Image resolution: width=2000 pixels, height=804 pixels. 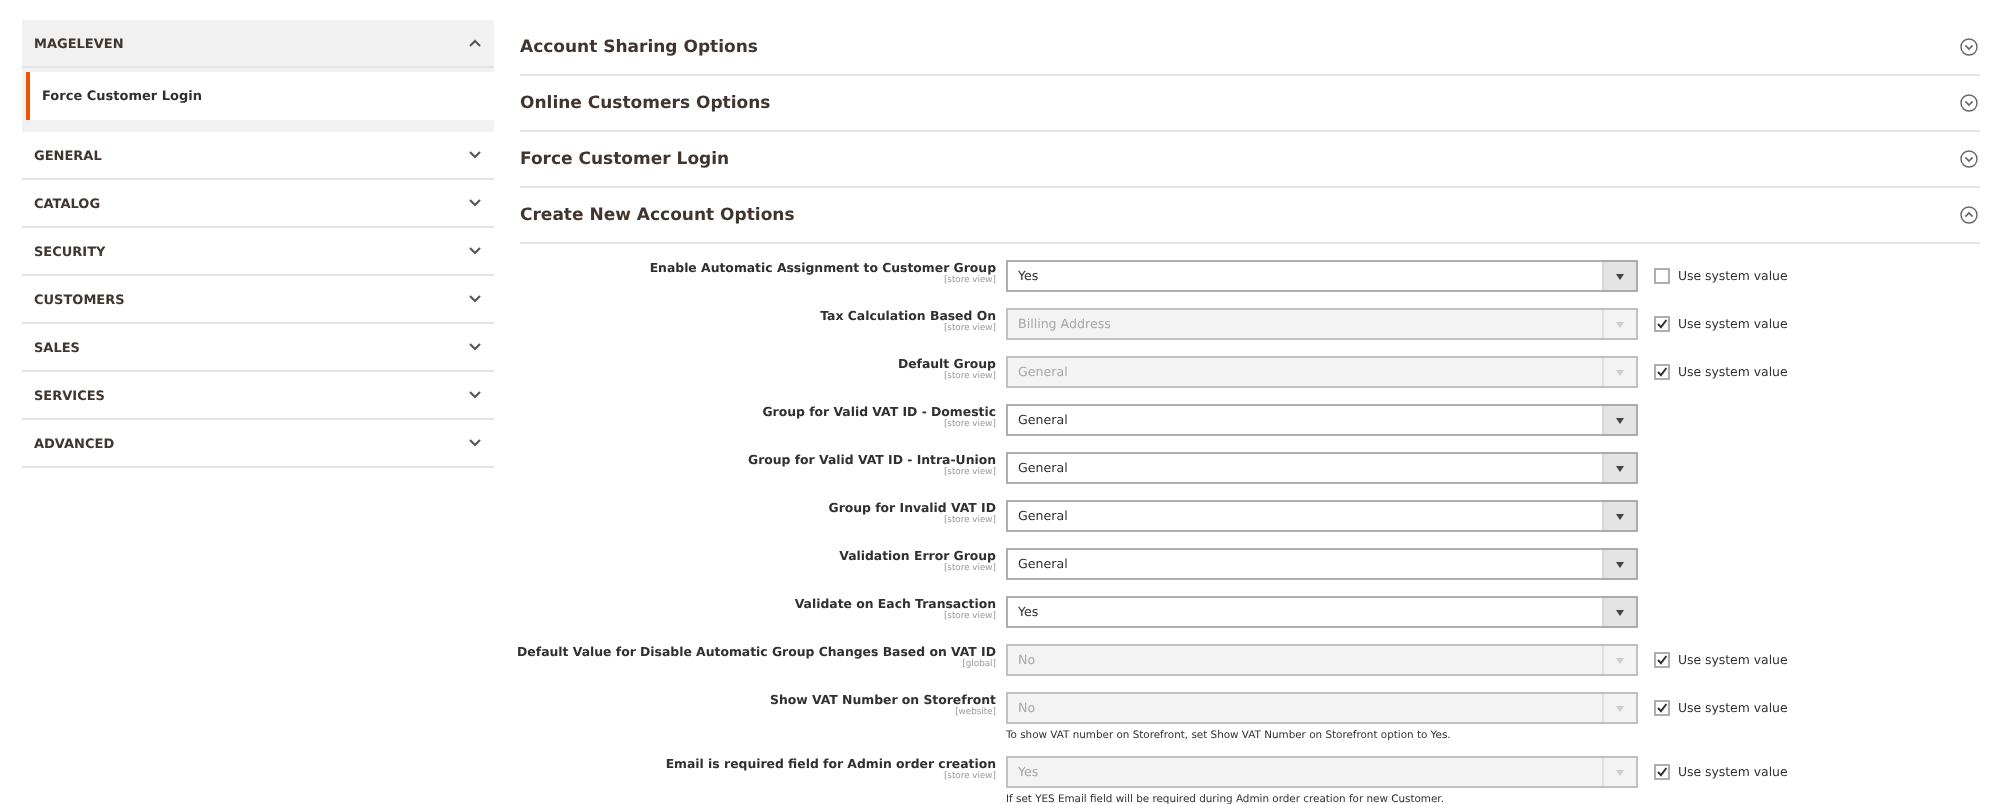 I want to click on section-title: Create New Account Options, so click(x=657, y=215).